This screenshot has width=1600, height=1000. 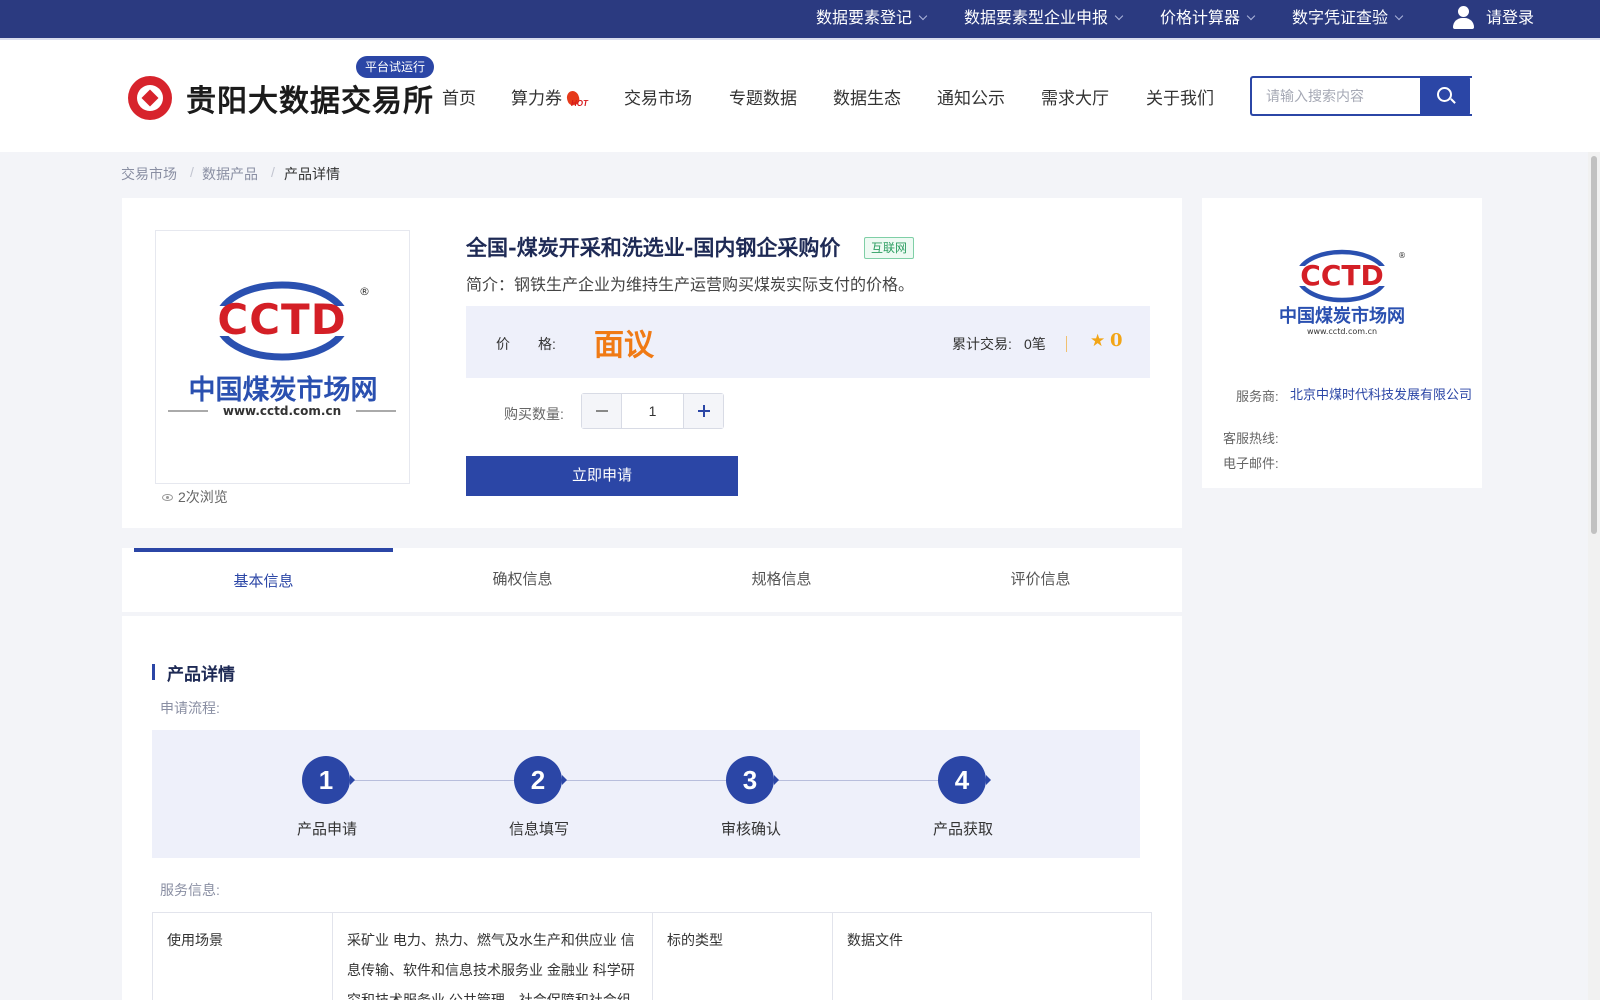 I want to click on table-cell-scene-label: 使用场景, so click(x=243, y=956).